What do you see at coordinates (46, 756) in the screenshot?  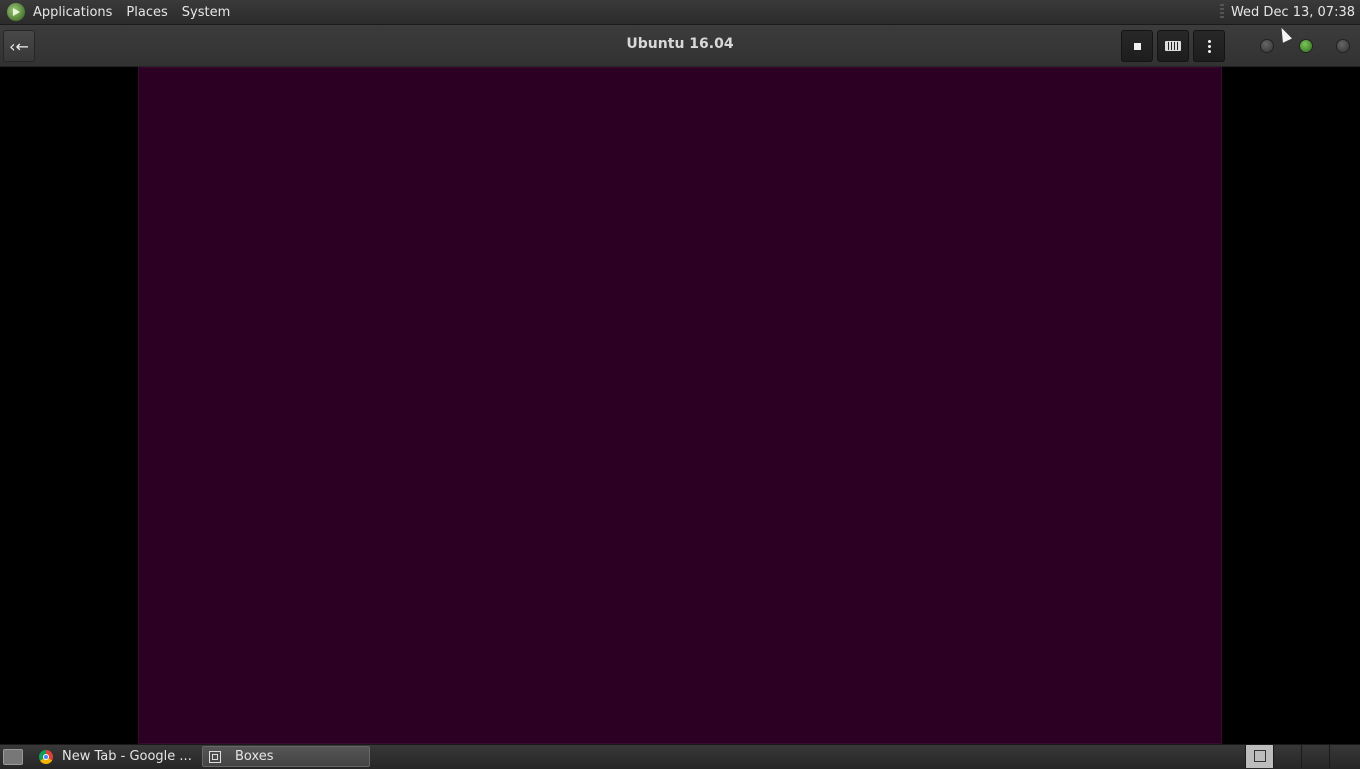 I see `chrome-icon` at bounding box center [46, 756].